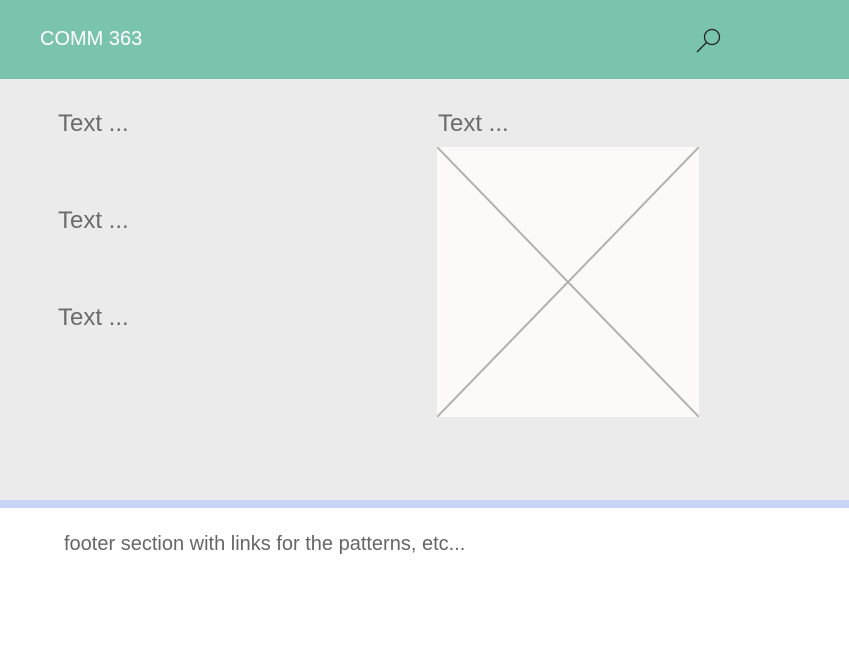 The image size is (849, 650). I want to click on footer-divider, so click(424, 504).